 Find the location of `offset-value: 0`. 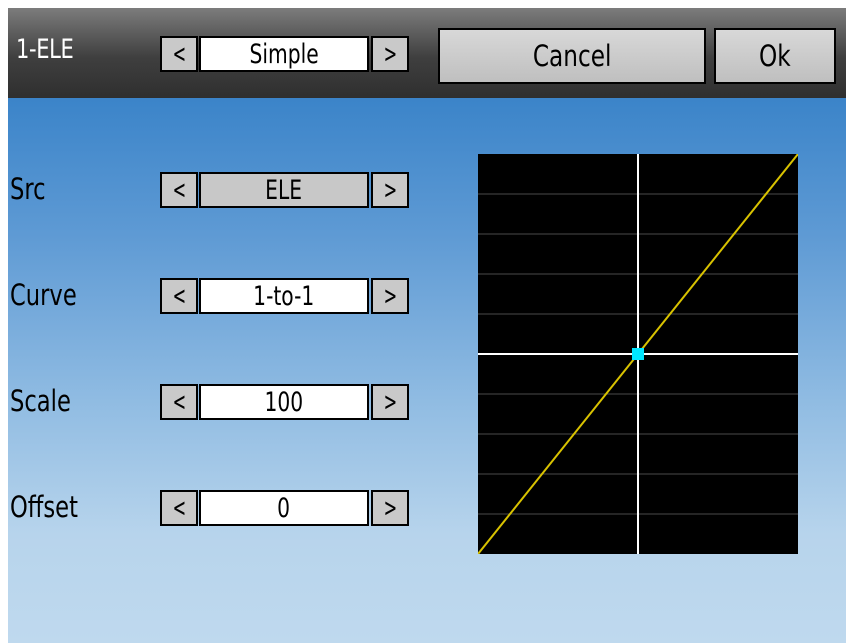

offset-value: 0 is located at coordinates (284, 508).